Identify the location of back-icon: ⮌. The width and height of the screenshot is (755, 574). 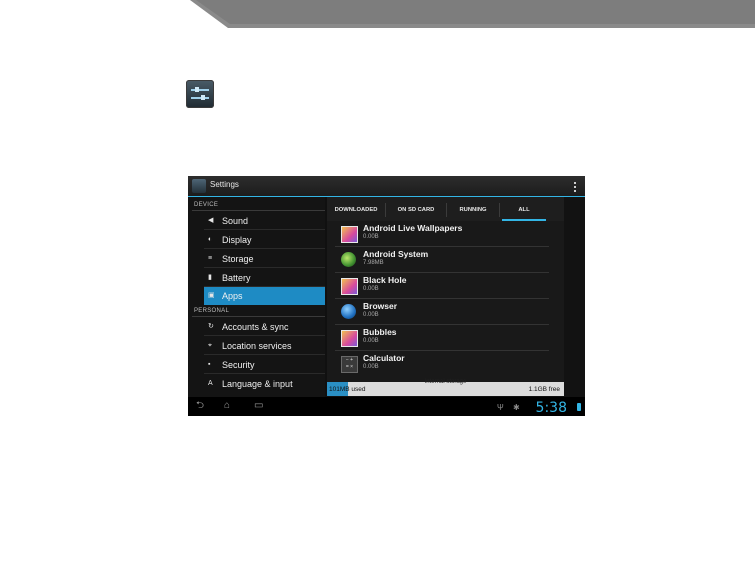
(200, 406).